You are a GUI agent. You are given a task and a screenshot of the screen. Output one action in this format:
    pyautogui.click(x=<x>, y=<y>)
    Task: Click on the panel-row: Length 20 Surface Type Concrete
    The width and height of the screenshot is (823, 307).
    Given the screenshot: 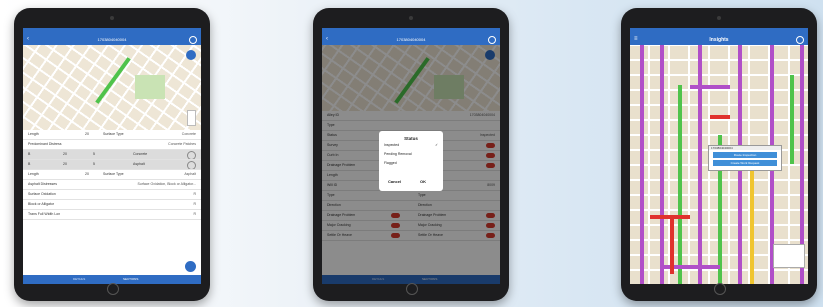 What is the action you would take?
    pyautogui.click(x=112, y=135)
    